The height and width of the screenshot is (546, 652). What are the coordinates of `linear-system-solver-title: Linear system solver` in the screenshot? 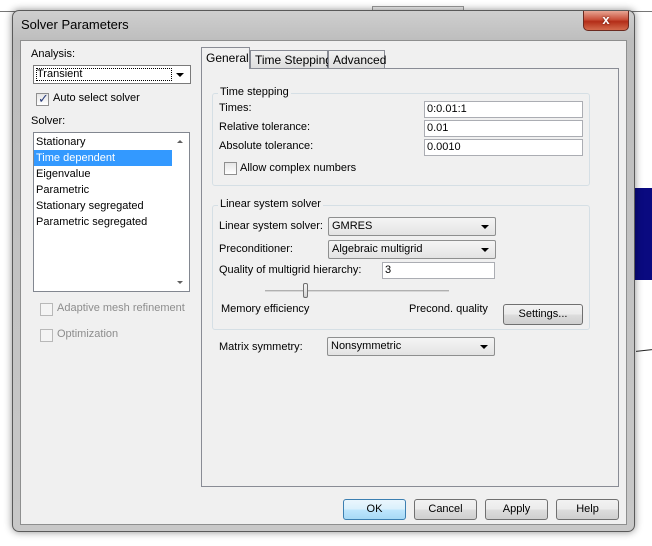 It's located at (270, 204).